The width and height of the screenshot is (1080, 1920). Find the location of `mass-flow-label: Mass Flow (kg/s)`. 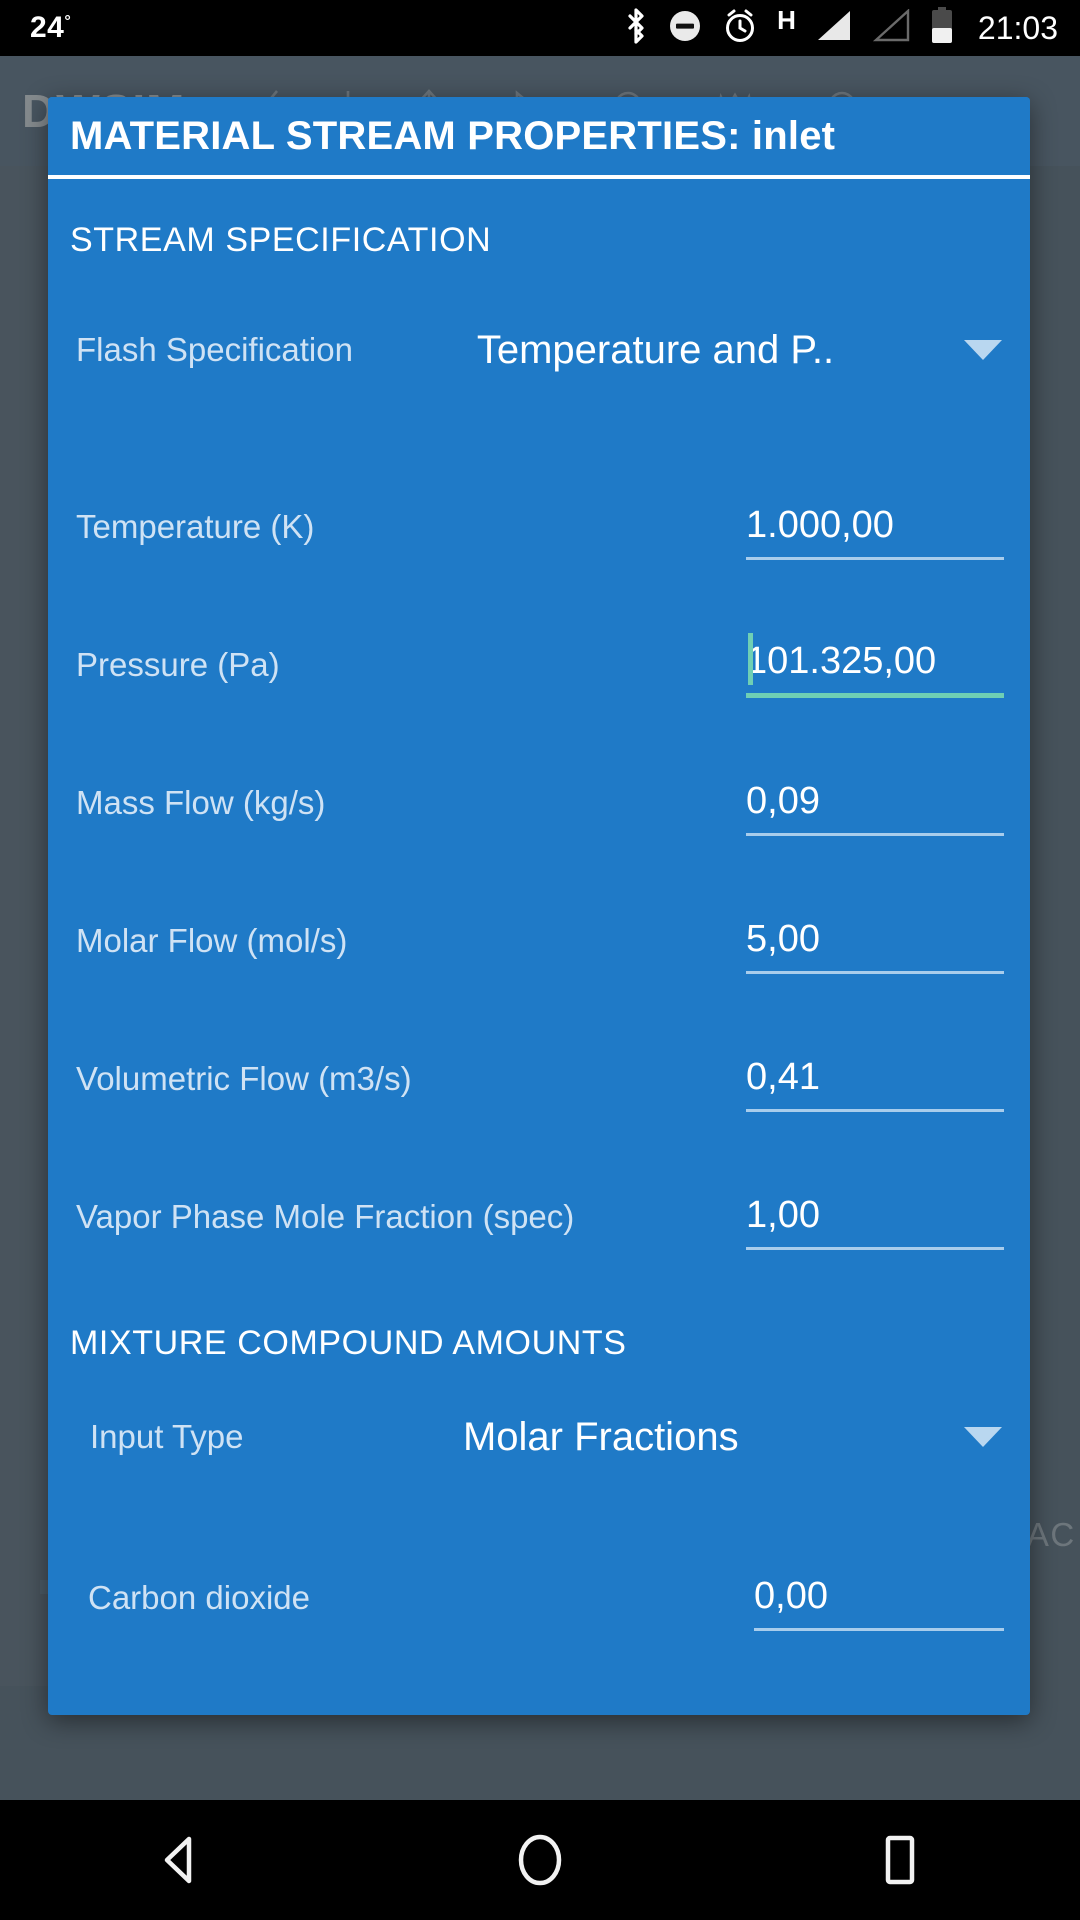

mass-flow-label: Mass Flow (kg/s) is located at coordinates (201, 802).